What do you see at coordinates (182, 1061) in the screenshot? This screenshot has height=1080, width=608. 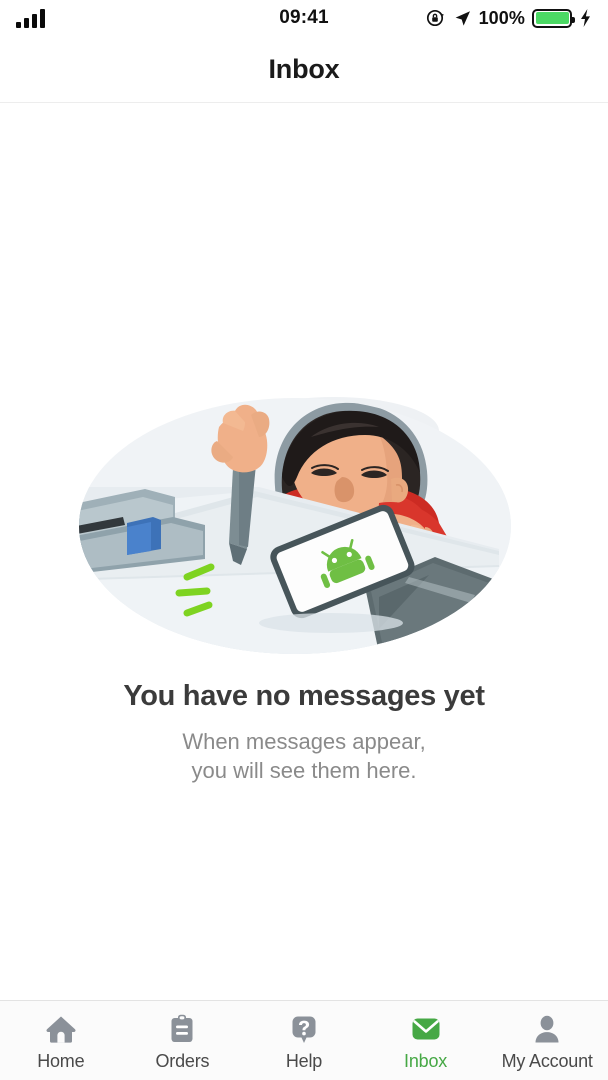 I see `tab-orders-label: Orders` at bounding box center [182, 1061].